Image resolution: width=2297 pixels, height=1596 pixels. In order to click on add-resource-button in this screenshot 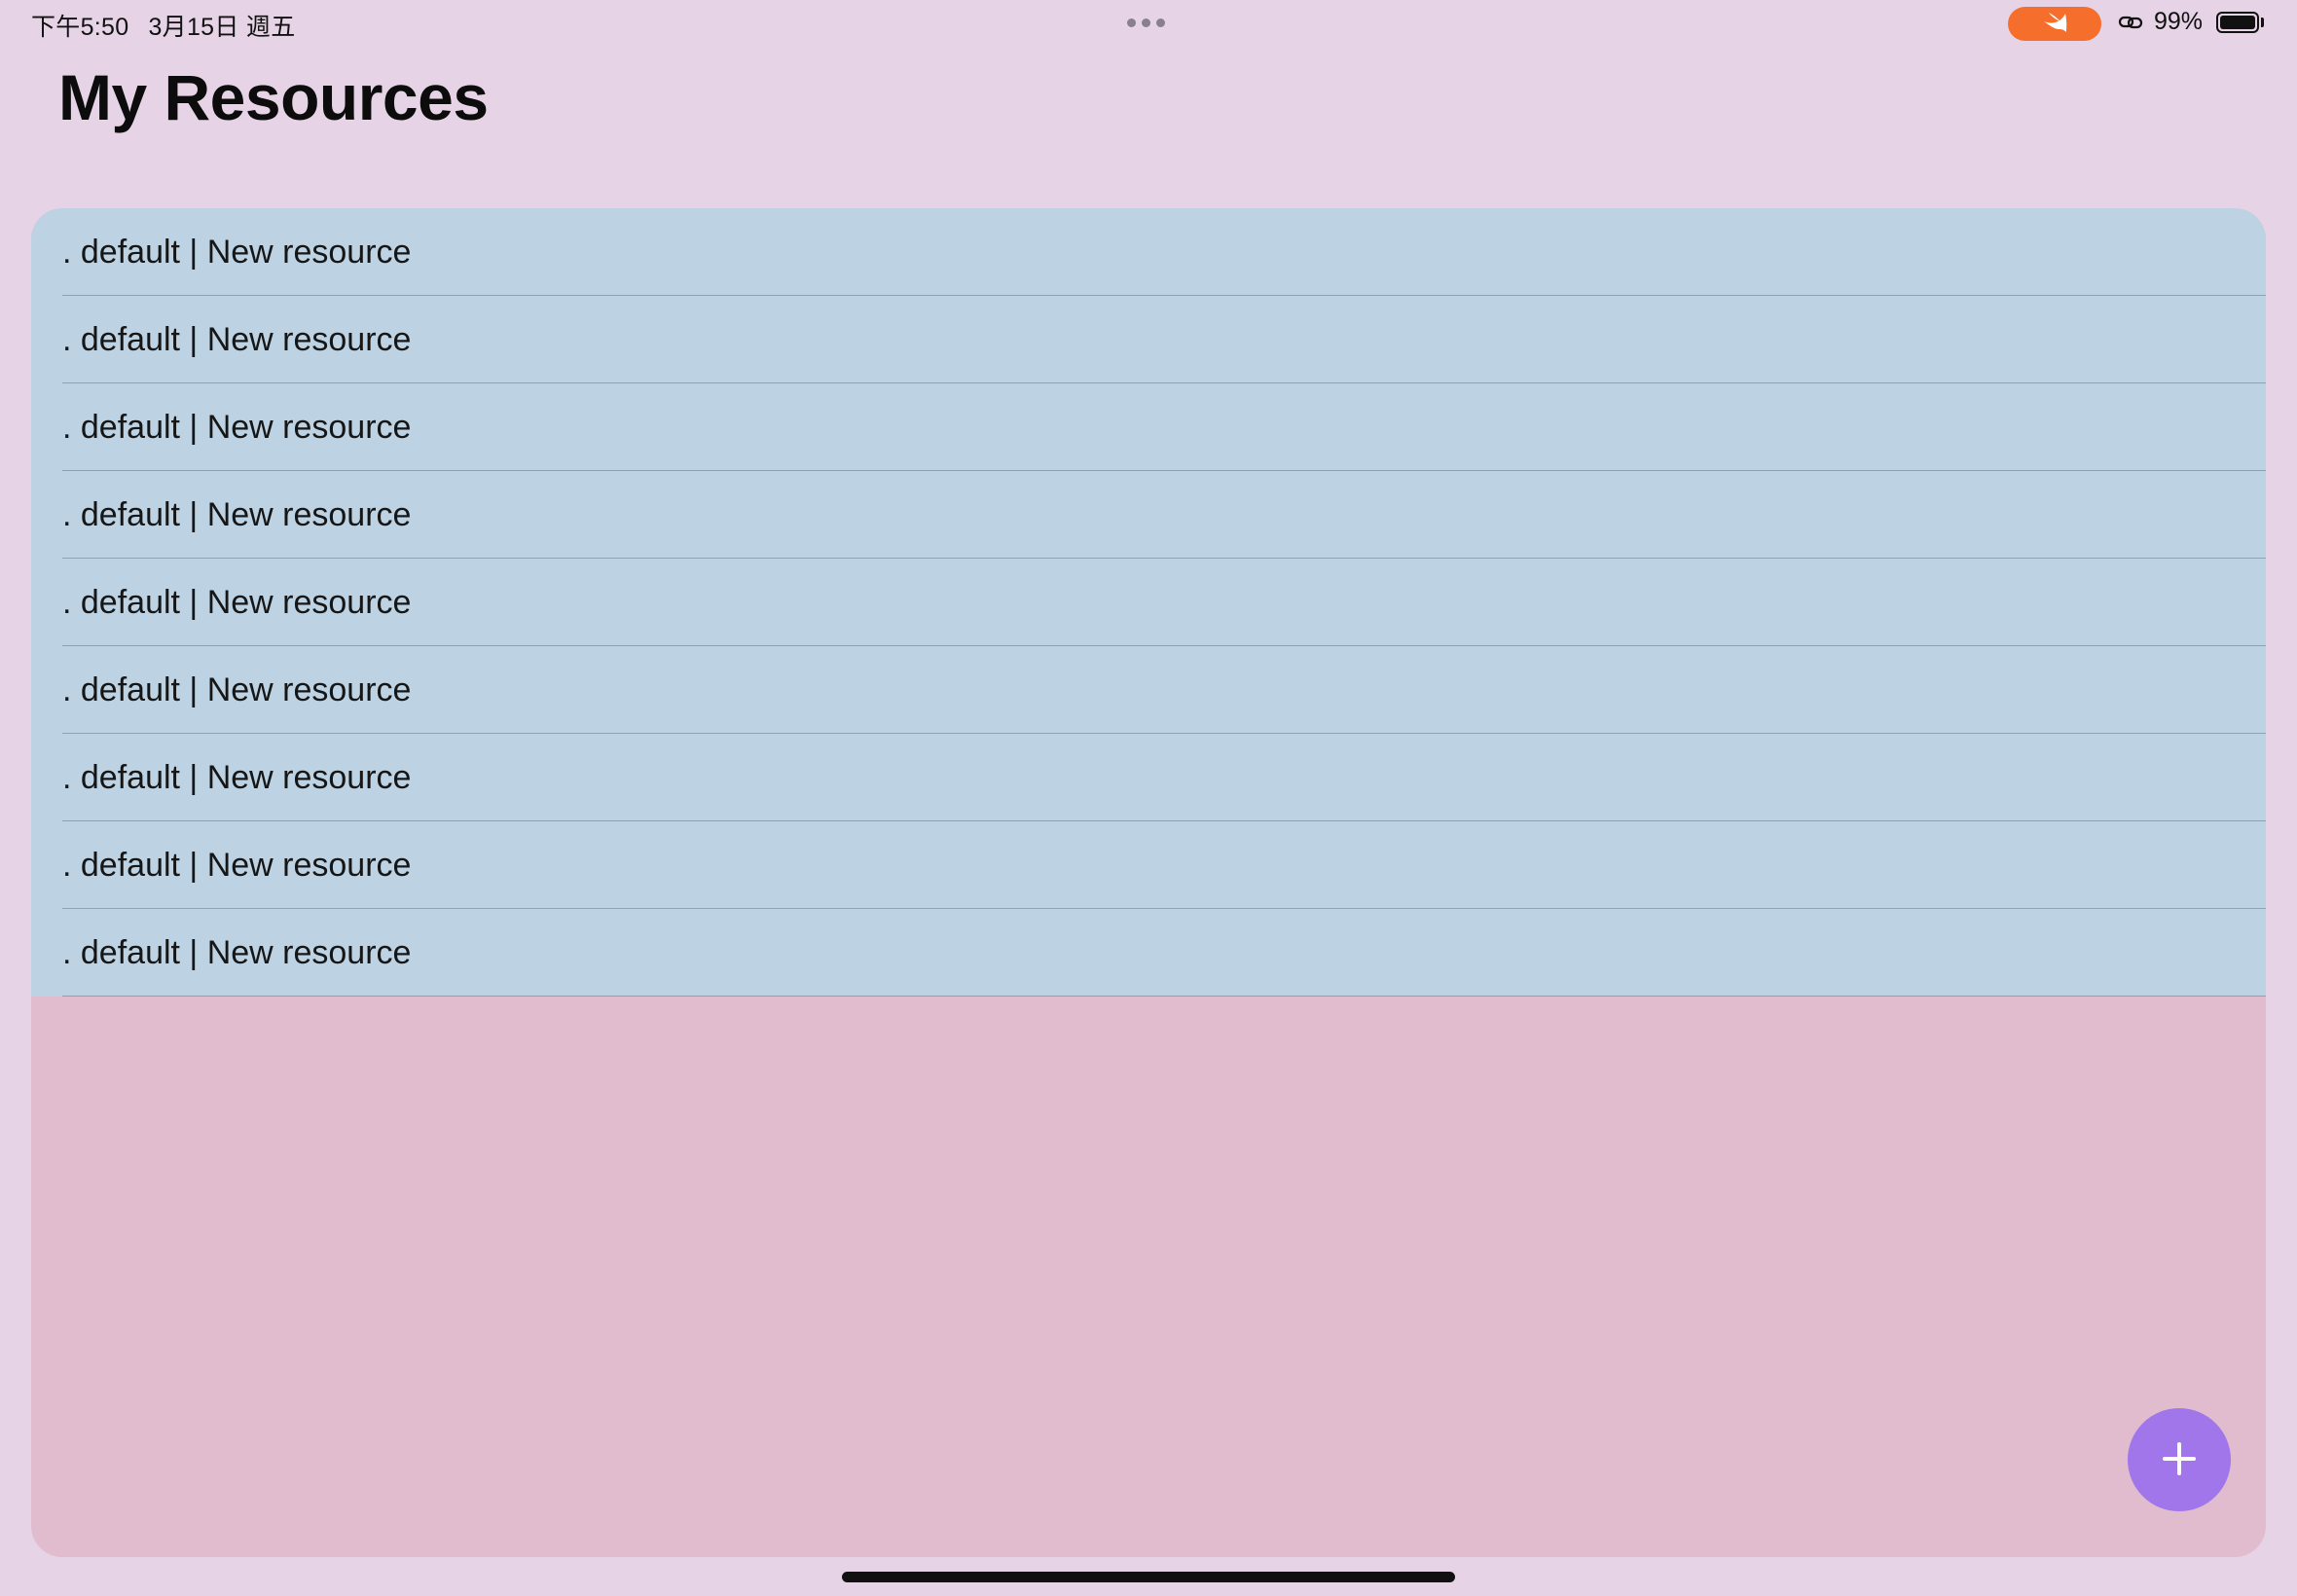, I will do `click(2179, 1460)`.